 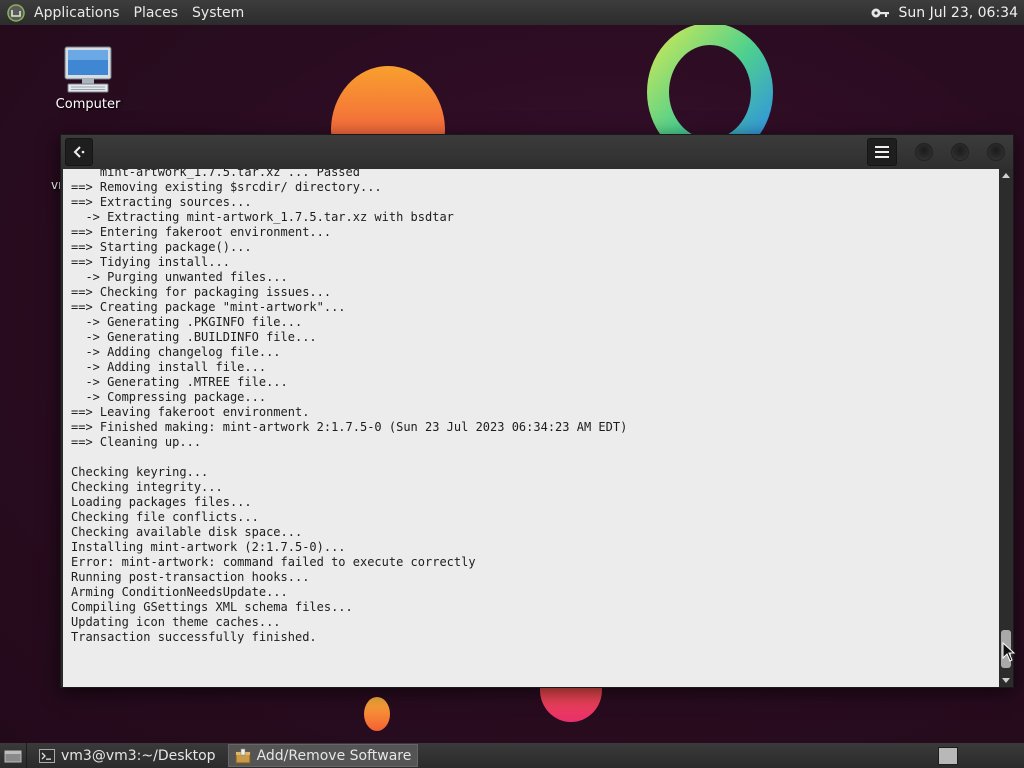 I want to click on desktop-icon-computer: Computer, so click(x=88, y=78).